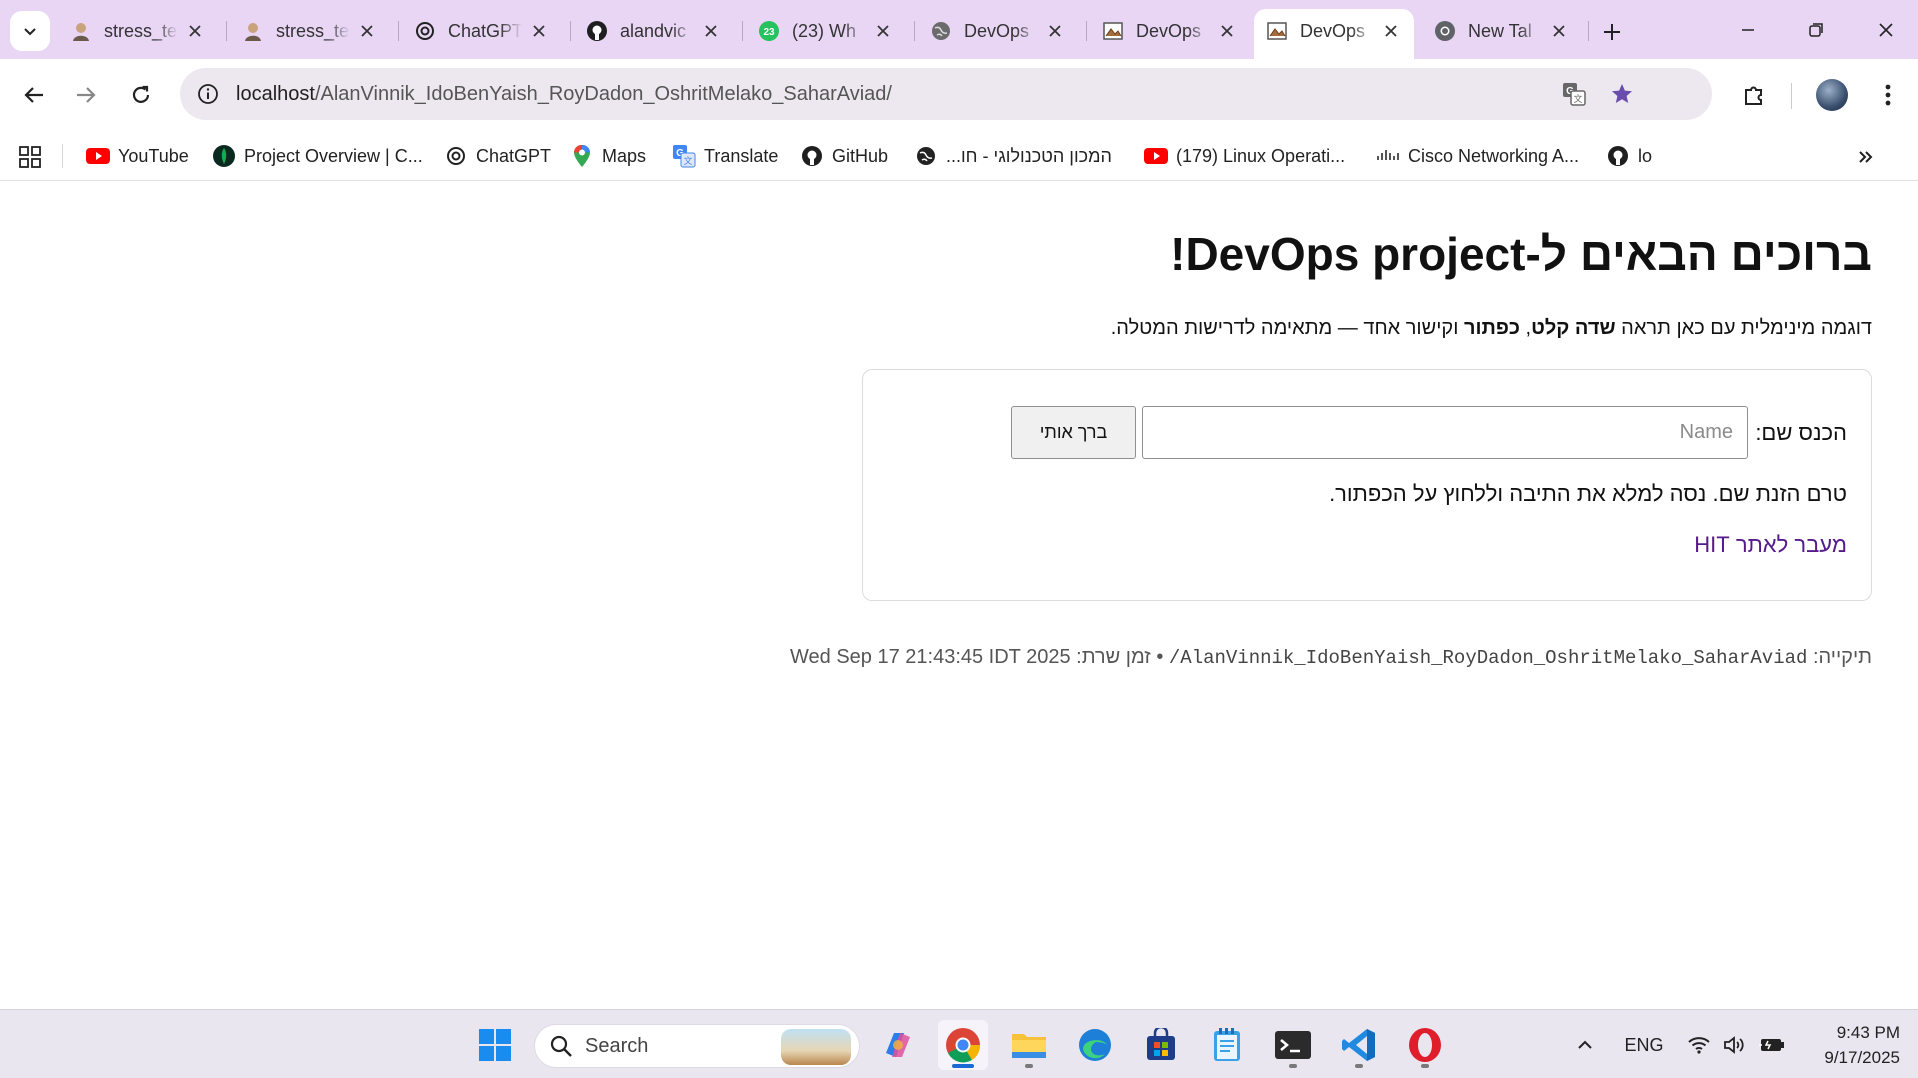 This screenshot has width=1918, height=1078. I want to click on restore-button, so click(1816, 30).